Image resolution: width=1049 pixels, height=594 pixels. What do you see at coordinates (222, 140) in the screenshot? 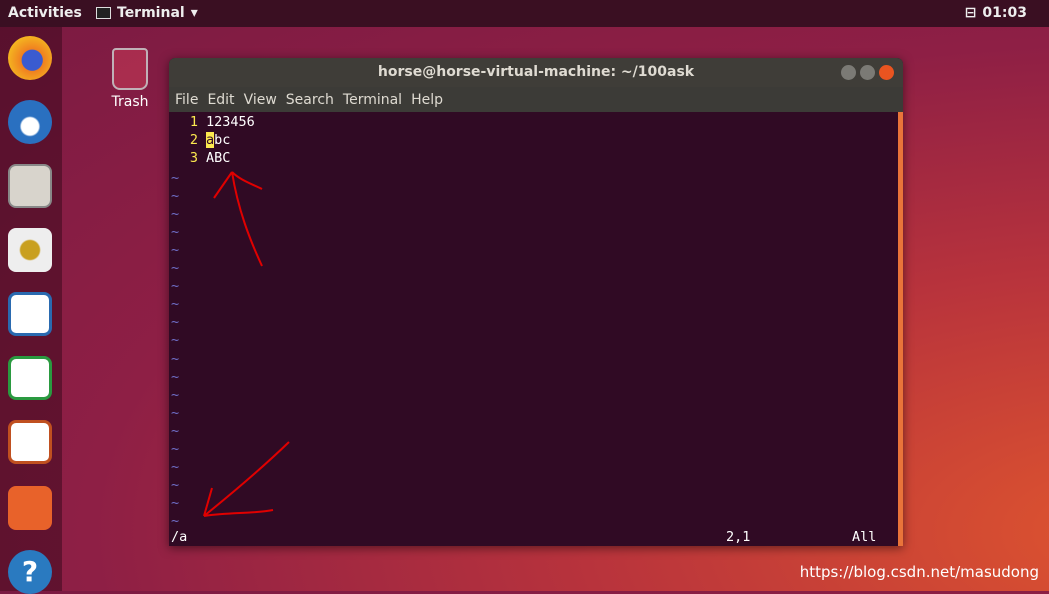
I see `line-text: bc` at bounding box center [222, 140].